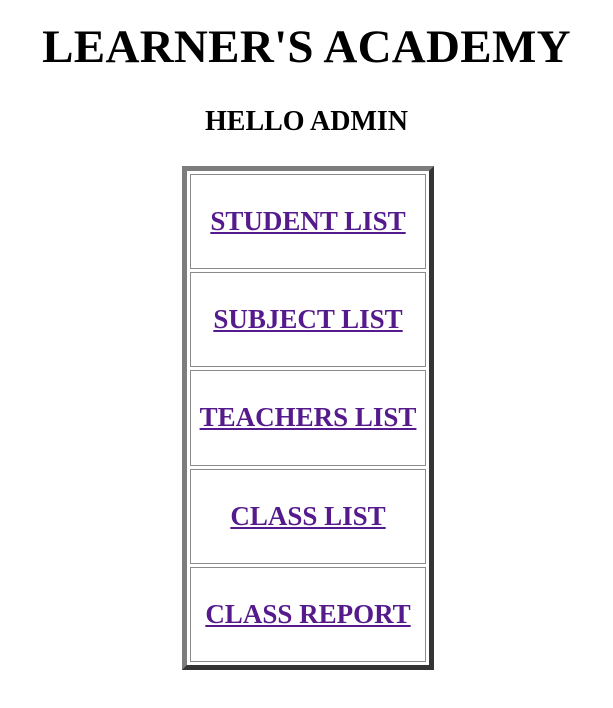 The height and width of the screenshot is (708, 613). I want to click on menu-row: STUDENT LIST, so click(308, 222).